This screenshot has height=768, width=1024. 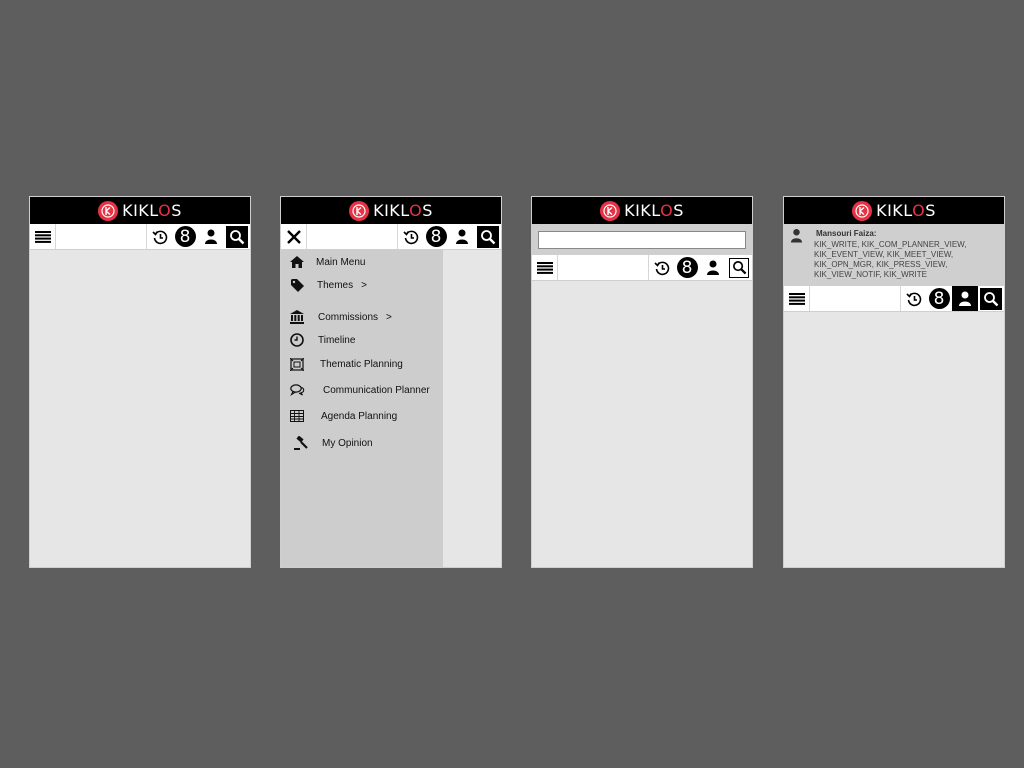 What do you see at coordinates (881, 264) in the screenshot?
I see `permissions-line: KIK_OPN_MGR, KIK_PRESS_VIEW,` at bounding box center [881, 264].